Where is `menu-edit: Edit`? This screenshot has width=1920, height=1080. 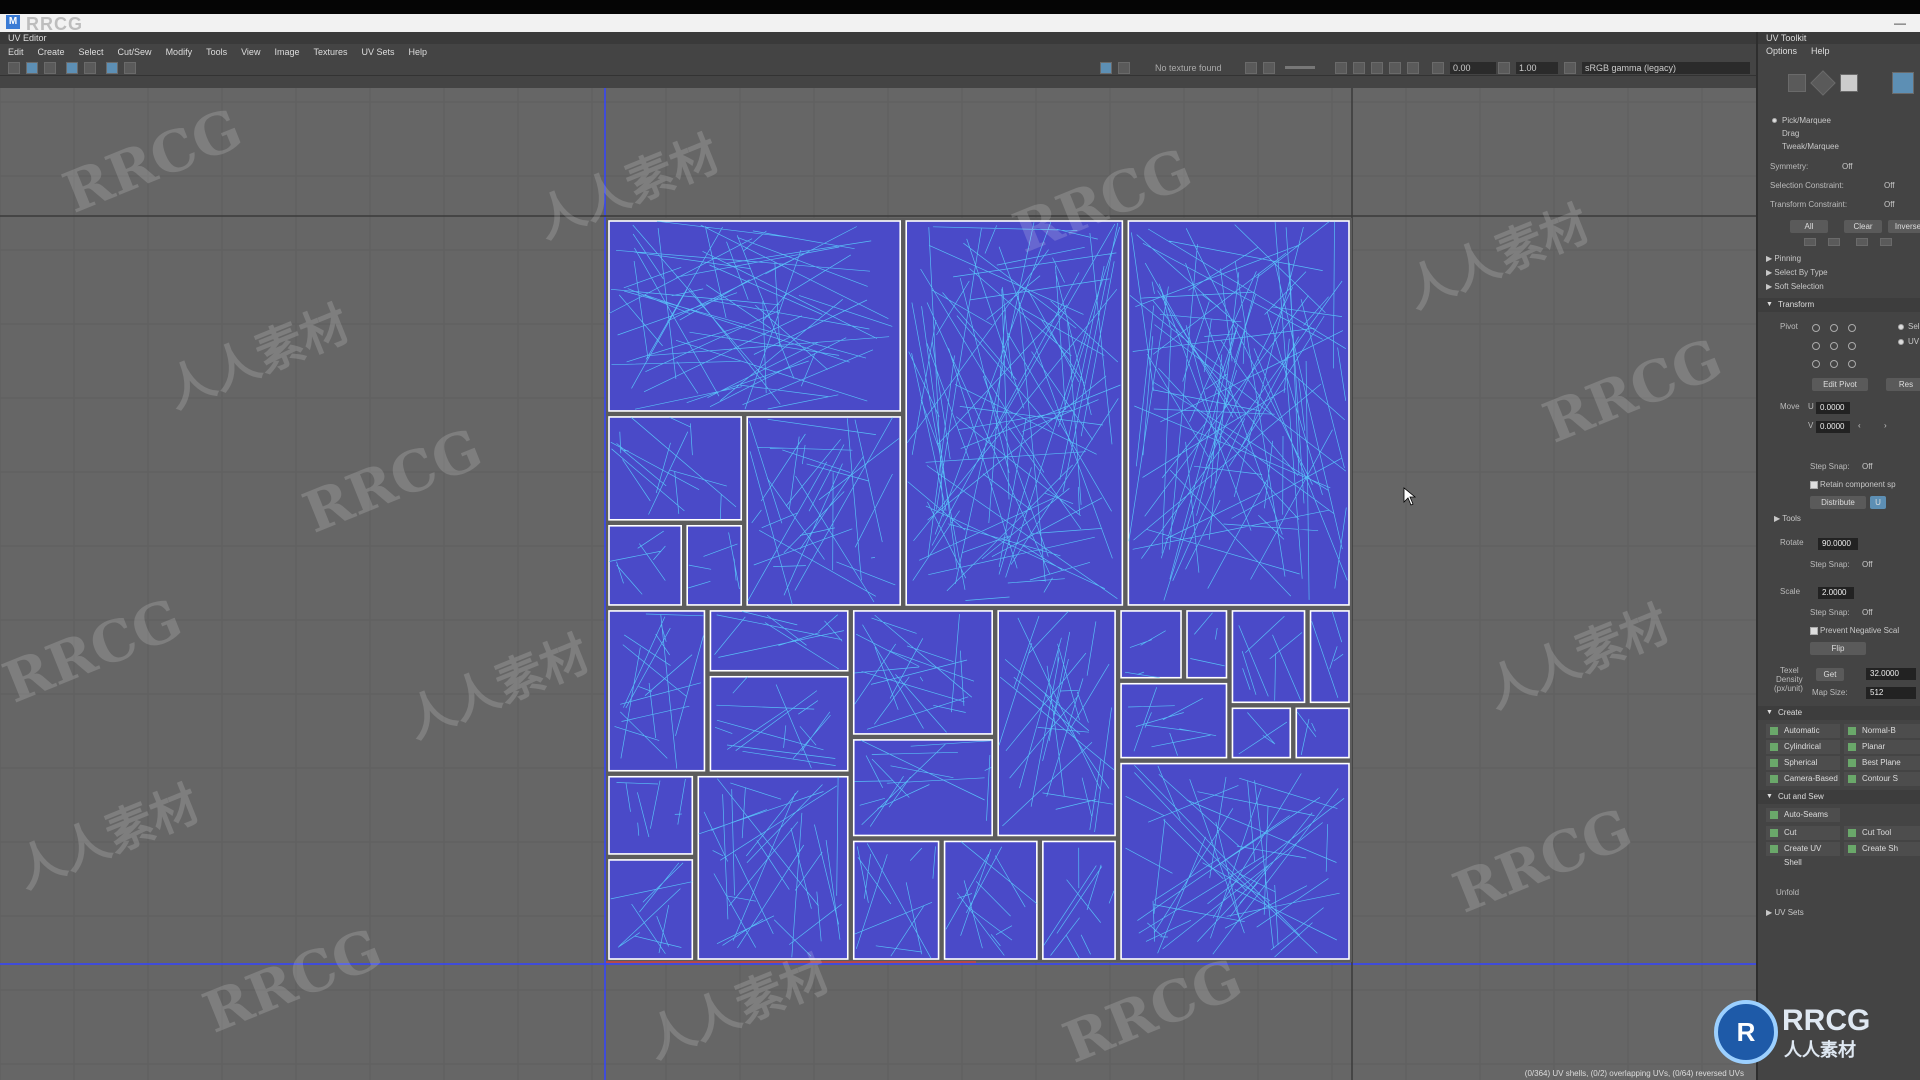 menu-edit: Edit is located at coordinates (16, 52).